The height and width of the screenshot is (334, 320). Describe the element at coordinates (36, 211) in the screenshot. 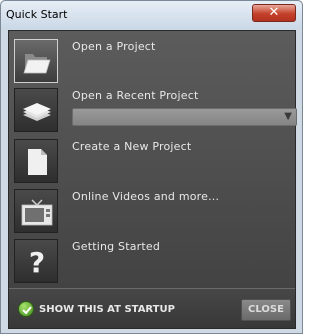

I see `television-icon` at that location.